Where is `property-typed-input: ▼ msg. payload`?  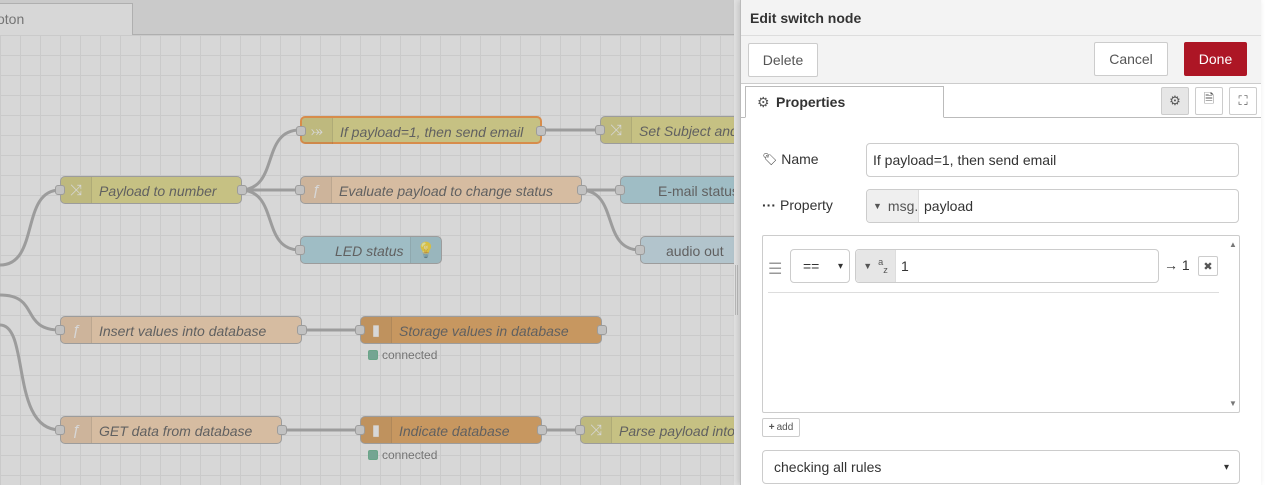 property-typed-input: ▼ msg. payload is located at coordinates (1052, 206).